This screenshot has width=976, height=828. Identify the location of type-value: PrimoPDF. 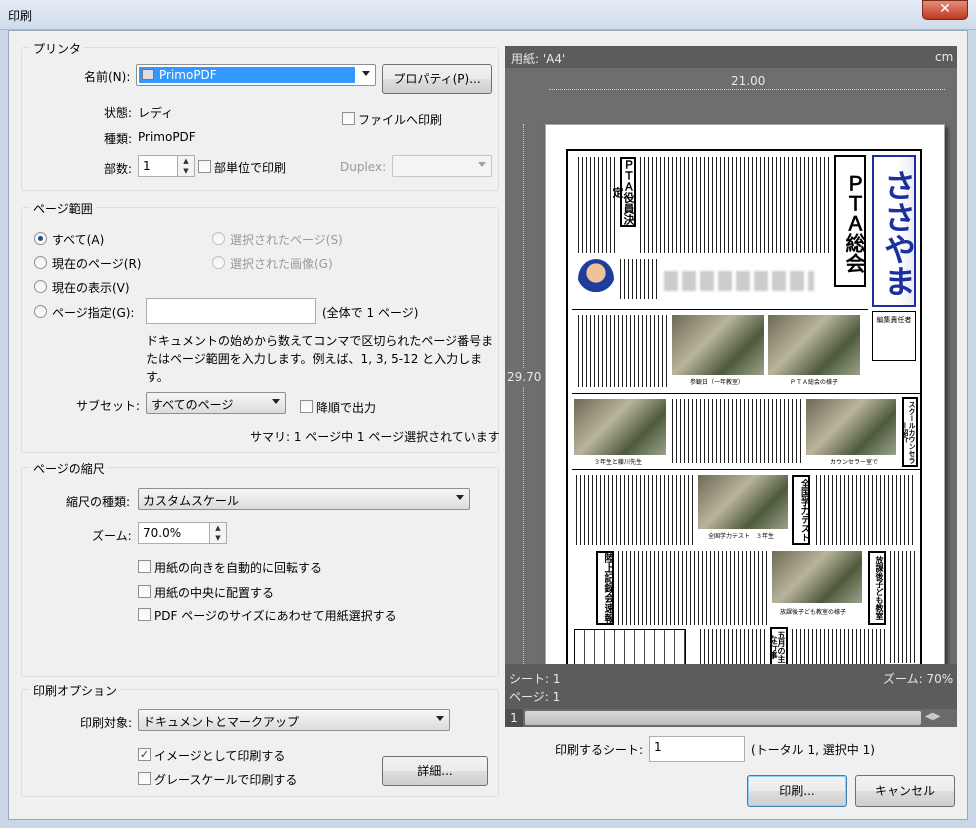
(167, 137).